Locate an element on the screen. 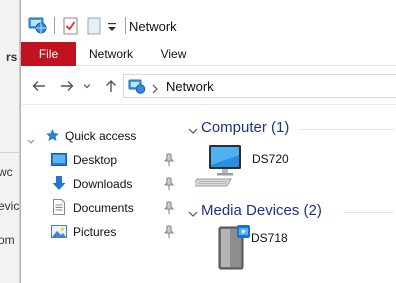 The height and width of the screenshot is (283, 396). forward-button is located at coordinates (67, 86).